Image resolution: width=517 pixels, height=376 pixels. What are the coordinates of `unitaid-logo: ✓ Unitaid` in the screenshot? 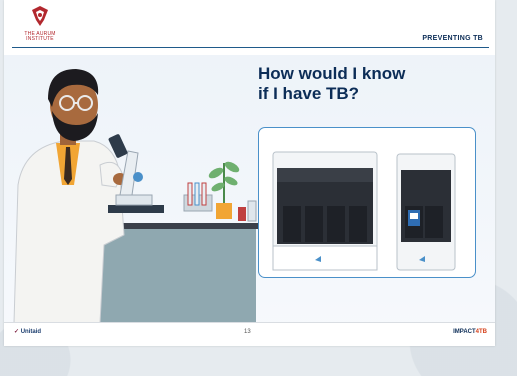 It's located at (27, 331).